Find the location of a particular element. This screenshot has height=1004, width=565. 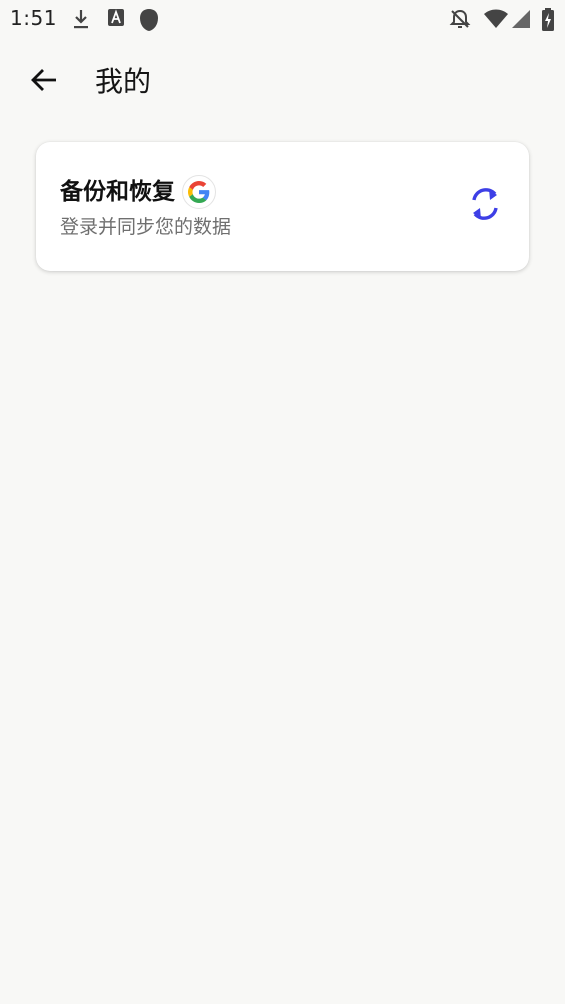

download-icon is located at coordinates (81, 21).